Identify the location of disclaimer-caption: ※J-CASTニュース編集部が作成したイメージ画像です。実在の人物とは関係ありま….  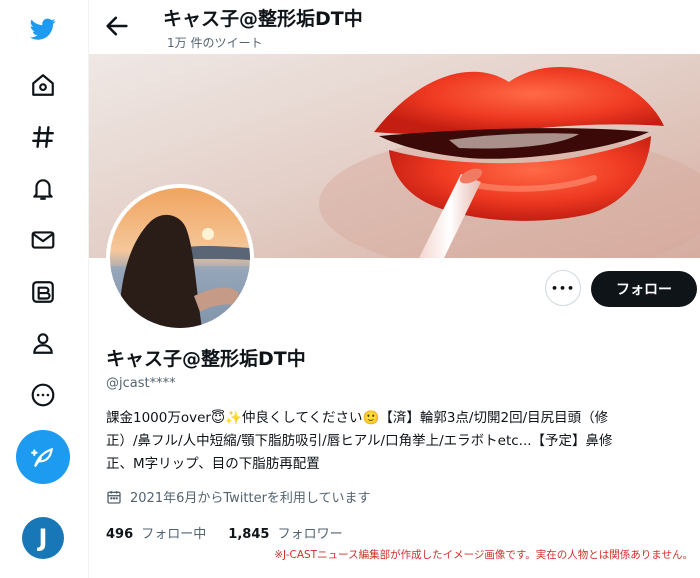
(483, 555).